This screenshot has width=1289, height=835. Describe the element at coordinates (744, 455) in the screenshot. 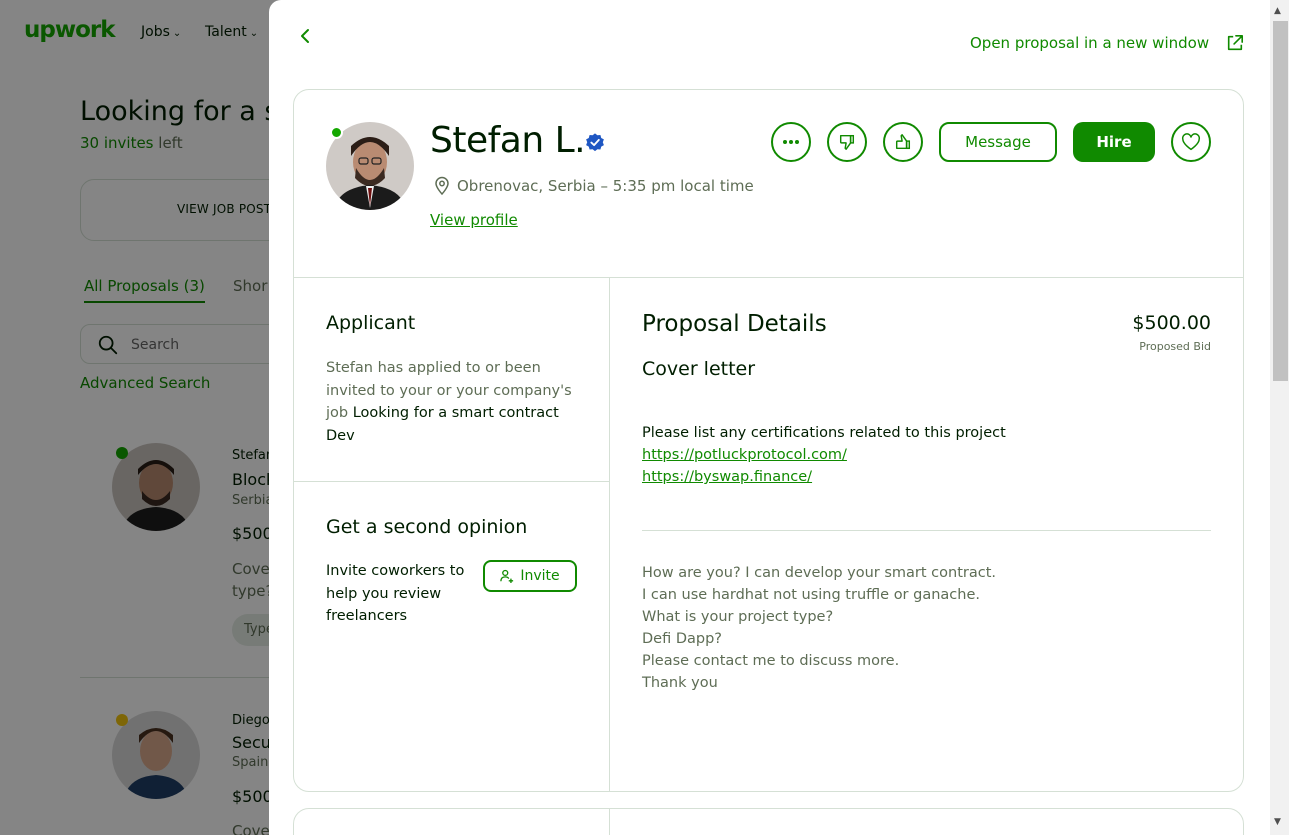

I see `certification-link: https://potluckprotocol.com/` at that location.